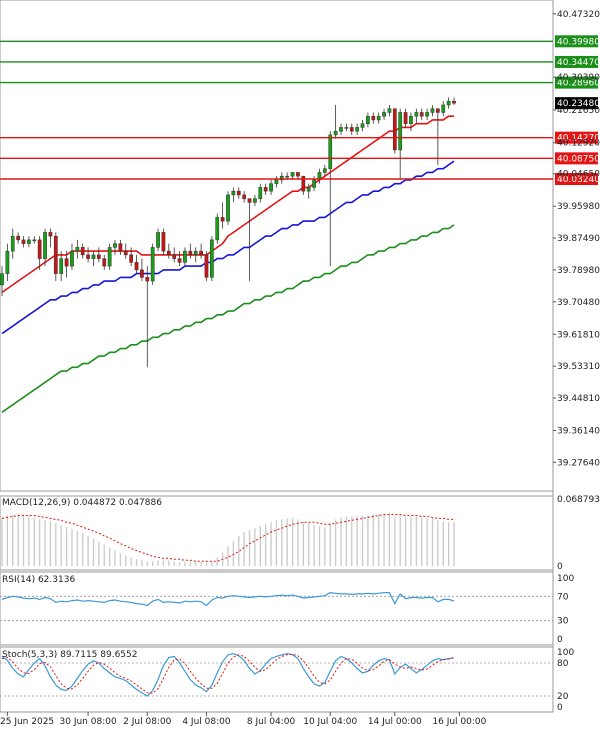 The height and width of the screenshot is (731, 600). I want to click on price-tick-label: 40.21650, so click(578, 111).